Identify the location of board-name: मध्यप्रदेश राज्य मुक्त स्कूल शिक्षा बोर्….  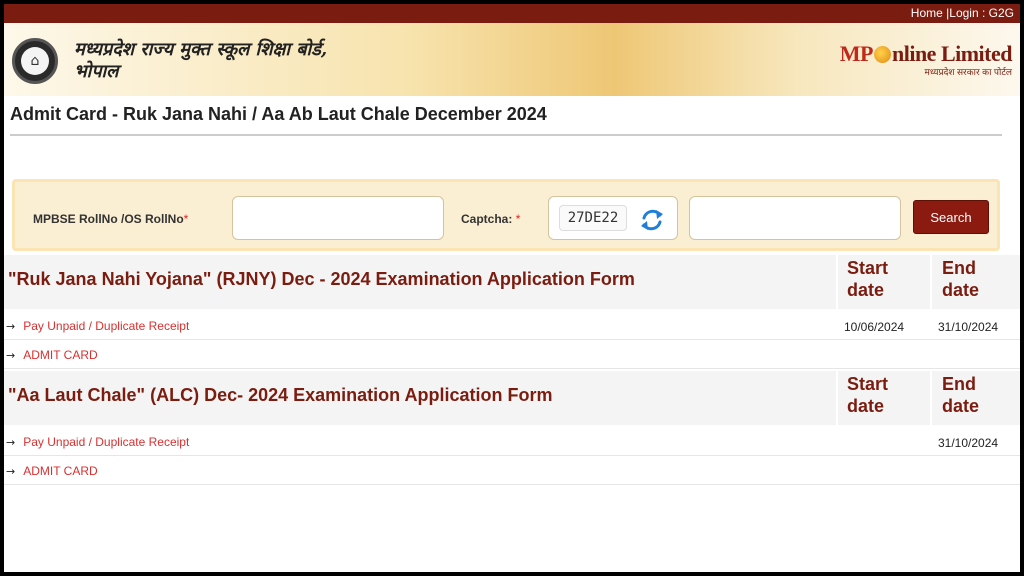
(201, 60).